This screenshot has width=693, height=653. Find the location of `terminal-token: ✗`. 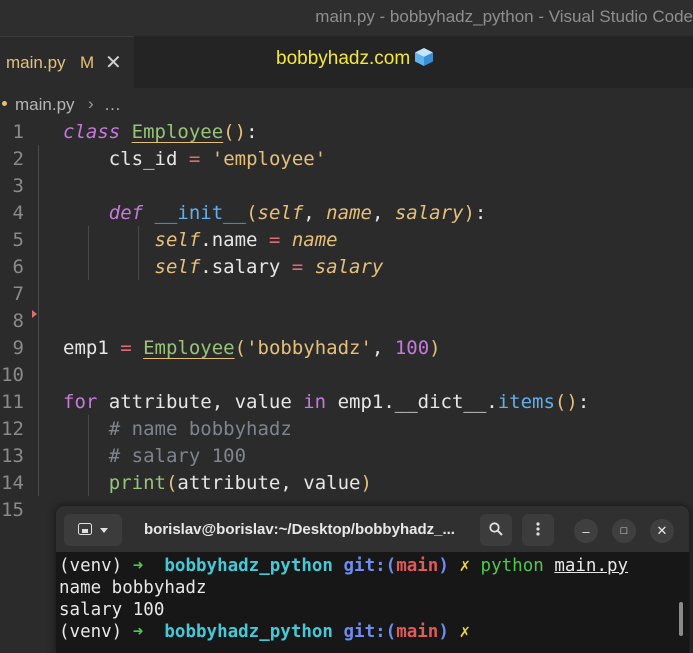

terminal-token: ✗ is located at coordinates (464, 632).